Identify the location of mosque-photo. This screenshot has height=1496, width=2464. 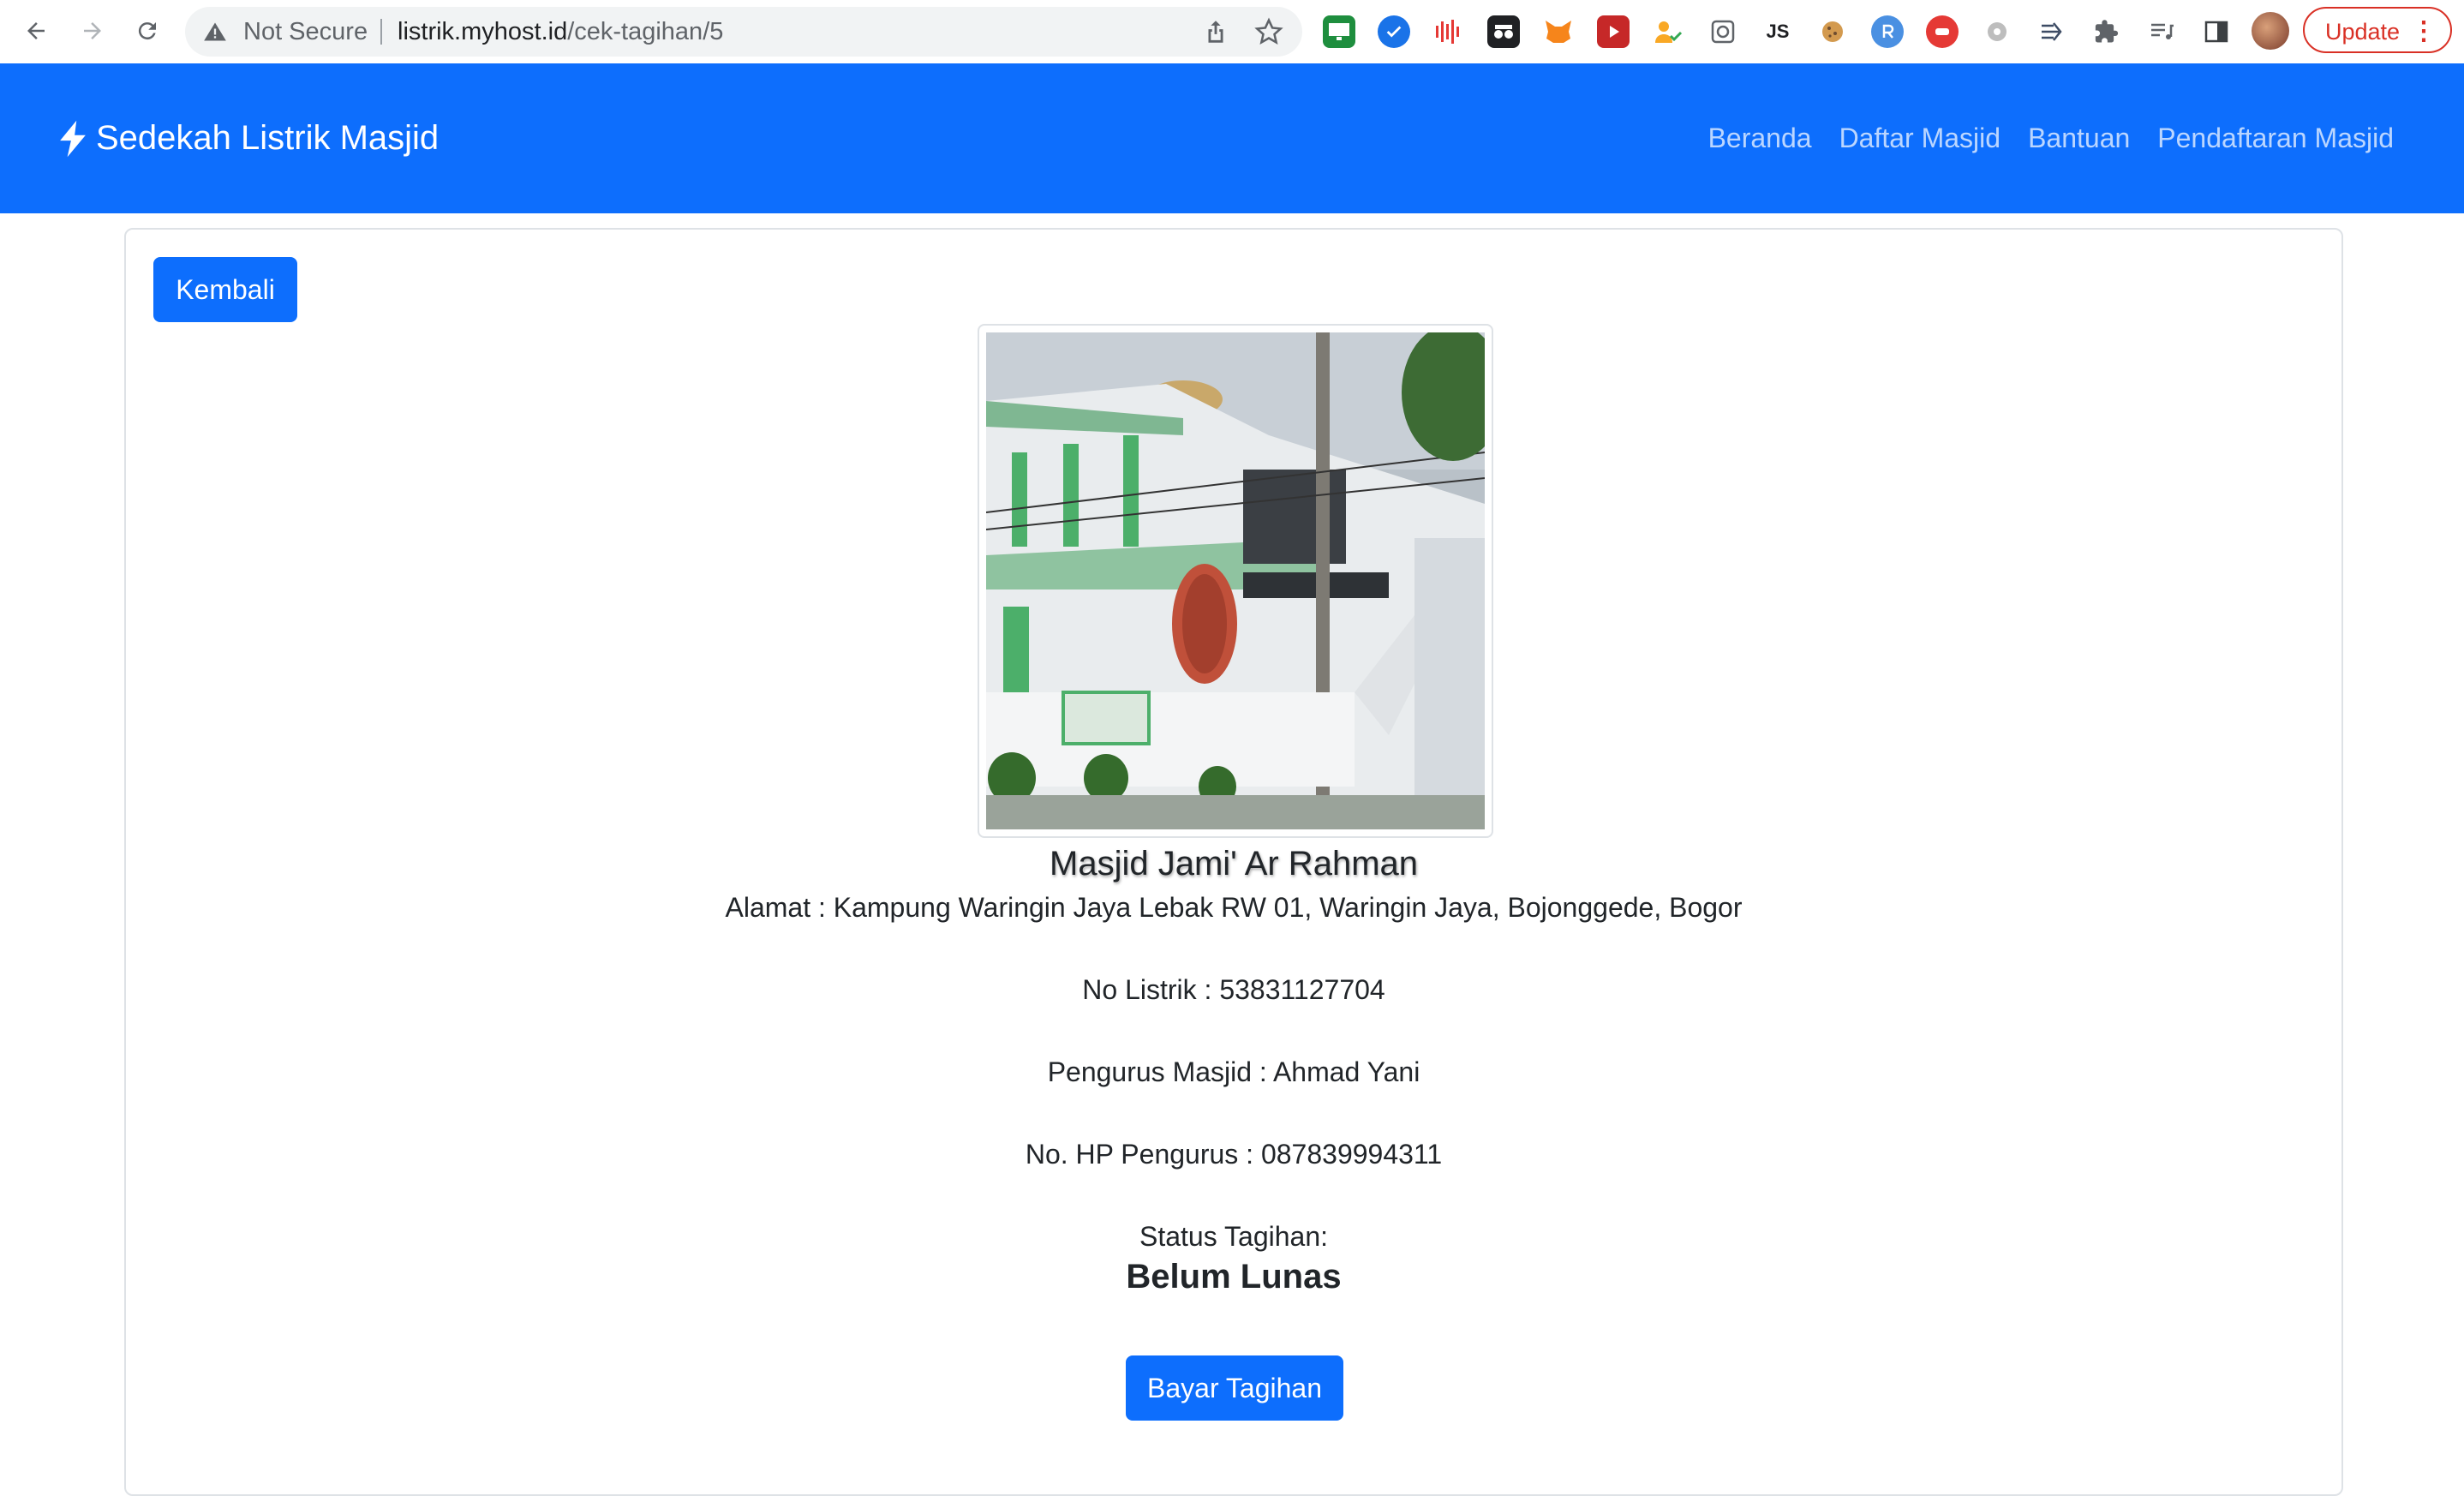
(1235, 580).